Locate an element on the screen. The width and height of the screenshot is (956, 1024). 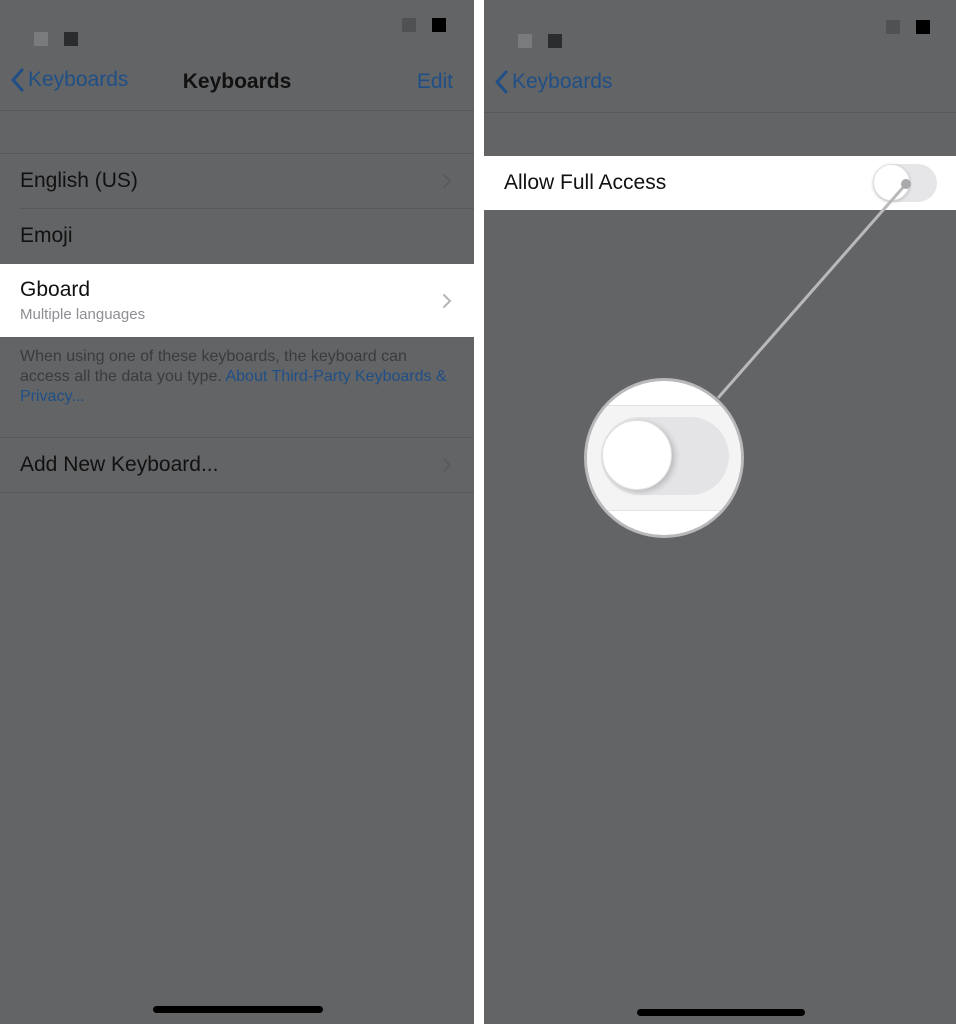
page-title: Keyboards is located at coordinates (237, 81).